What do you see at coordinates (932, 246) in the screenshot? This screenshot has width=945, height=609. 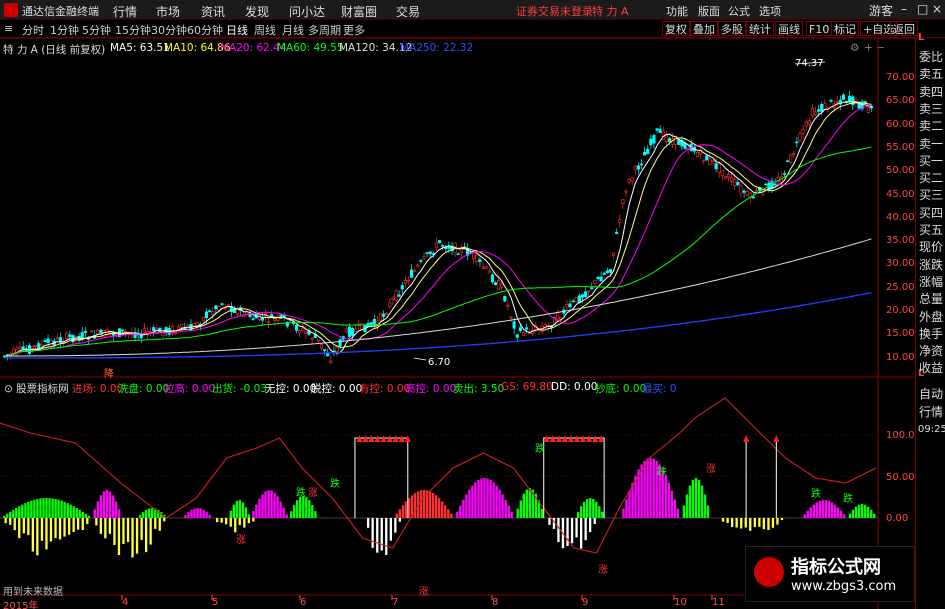 I see `sidebar-item: 现价` at bounding box center [932, 246].